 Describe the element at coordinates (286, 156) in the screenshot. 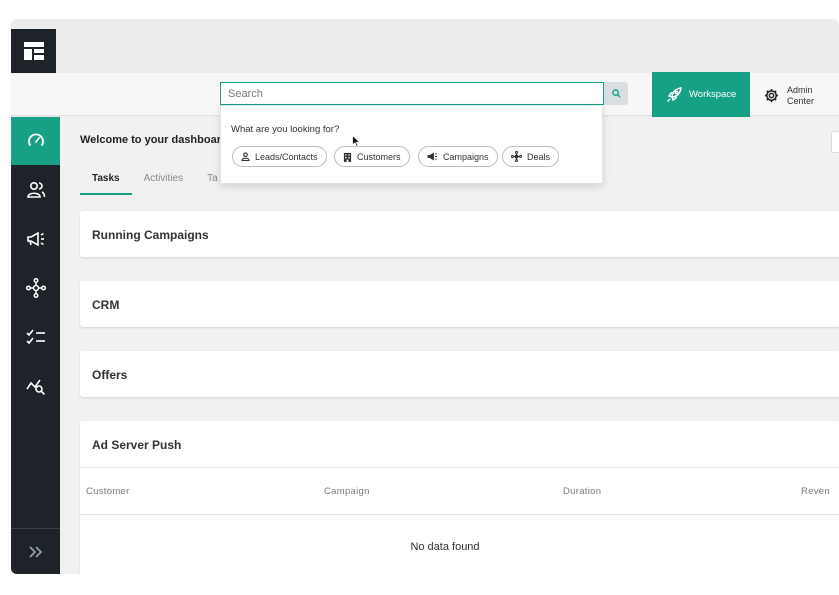

I see `chip-label: Leads/Contacts` at that location.